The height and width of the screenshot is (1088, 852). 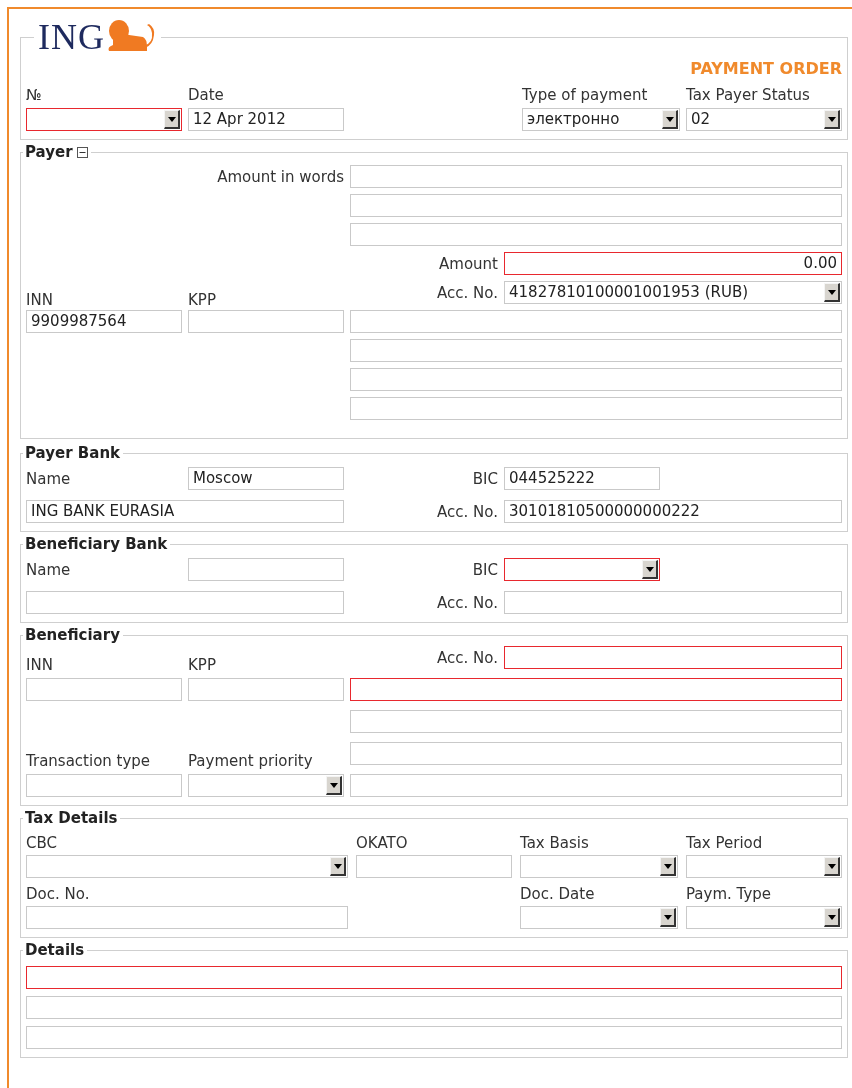 What do you see at coordinates (558, 894) in the screenshot?
I see `field-label: Doc. Date` at bounding box center [558, 894].